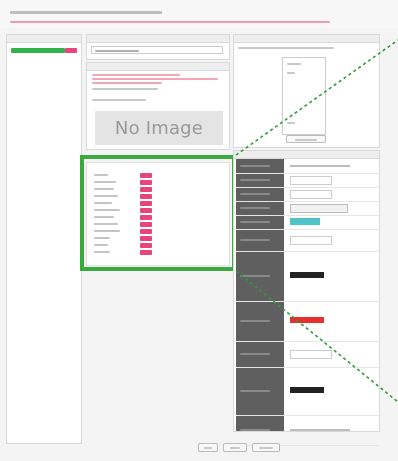 This screenshot has height=461, width=398. I want to click on list-item-selected, so click(44, 50).